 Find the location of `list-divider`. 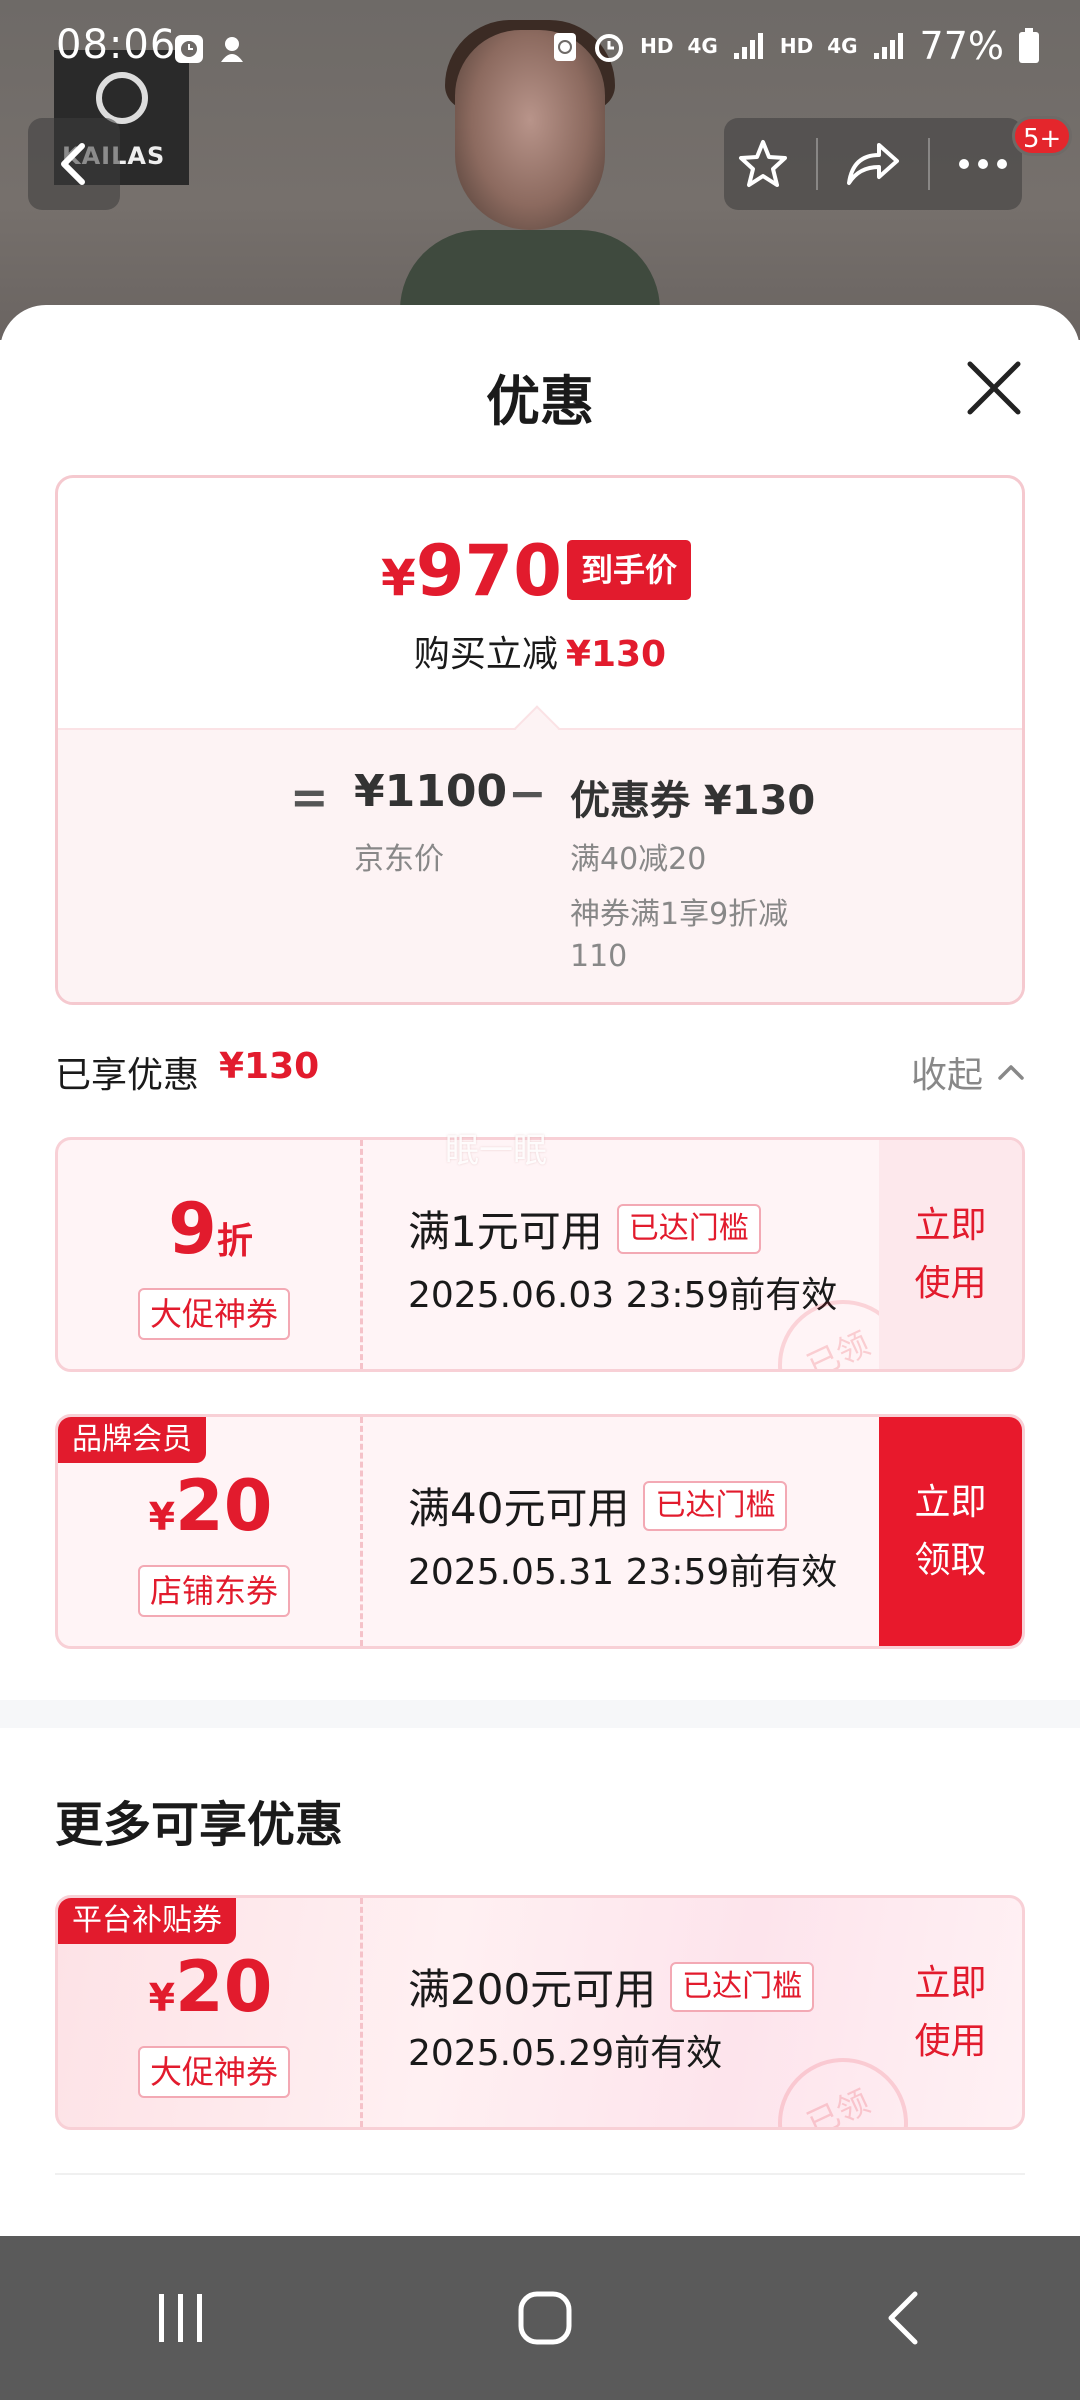

list-divider is located at coordinates (540, 2174).